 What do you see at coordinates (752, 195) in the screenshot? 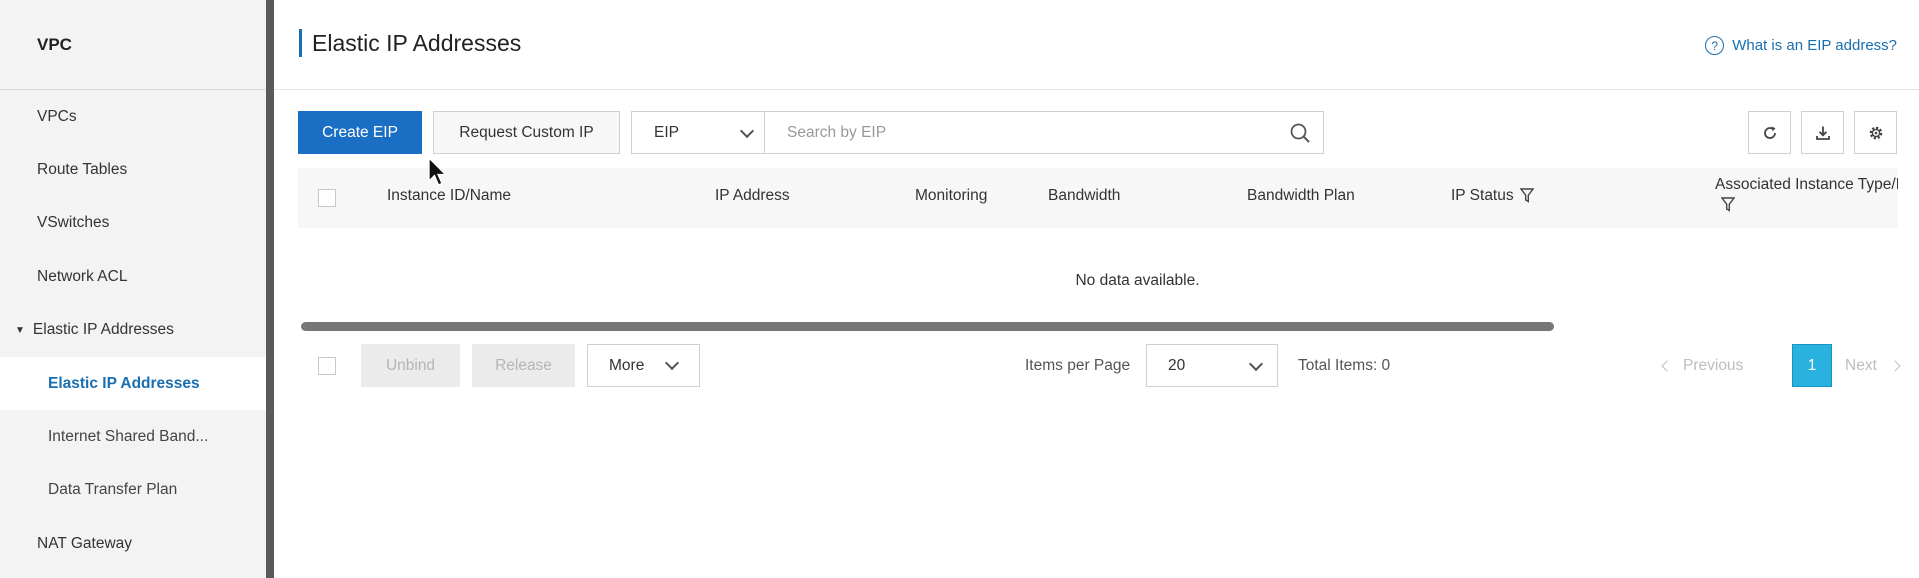
I see `column-ip-address: IP Address` at bounding box center [752, 195].